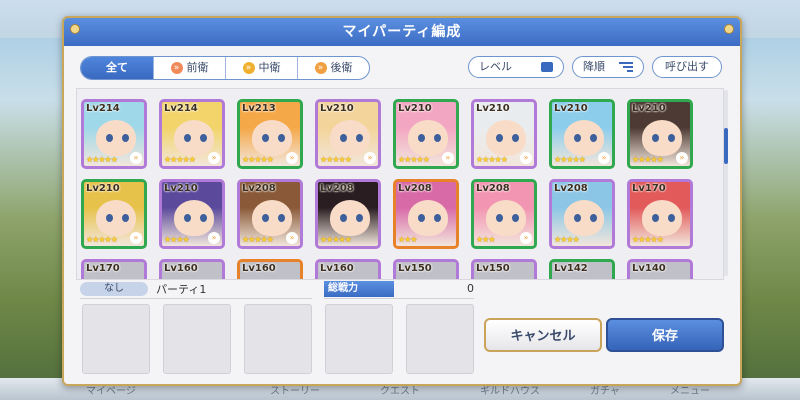 The height and width of the screenshot is (400, 800). Describe the element at coordinates (726, 146) in the screenshot. I see `scrollbar-thumb` at that location.